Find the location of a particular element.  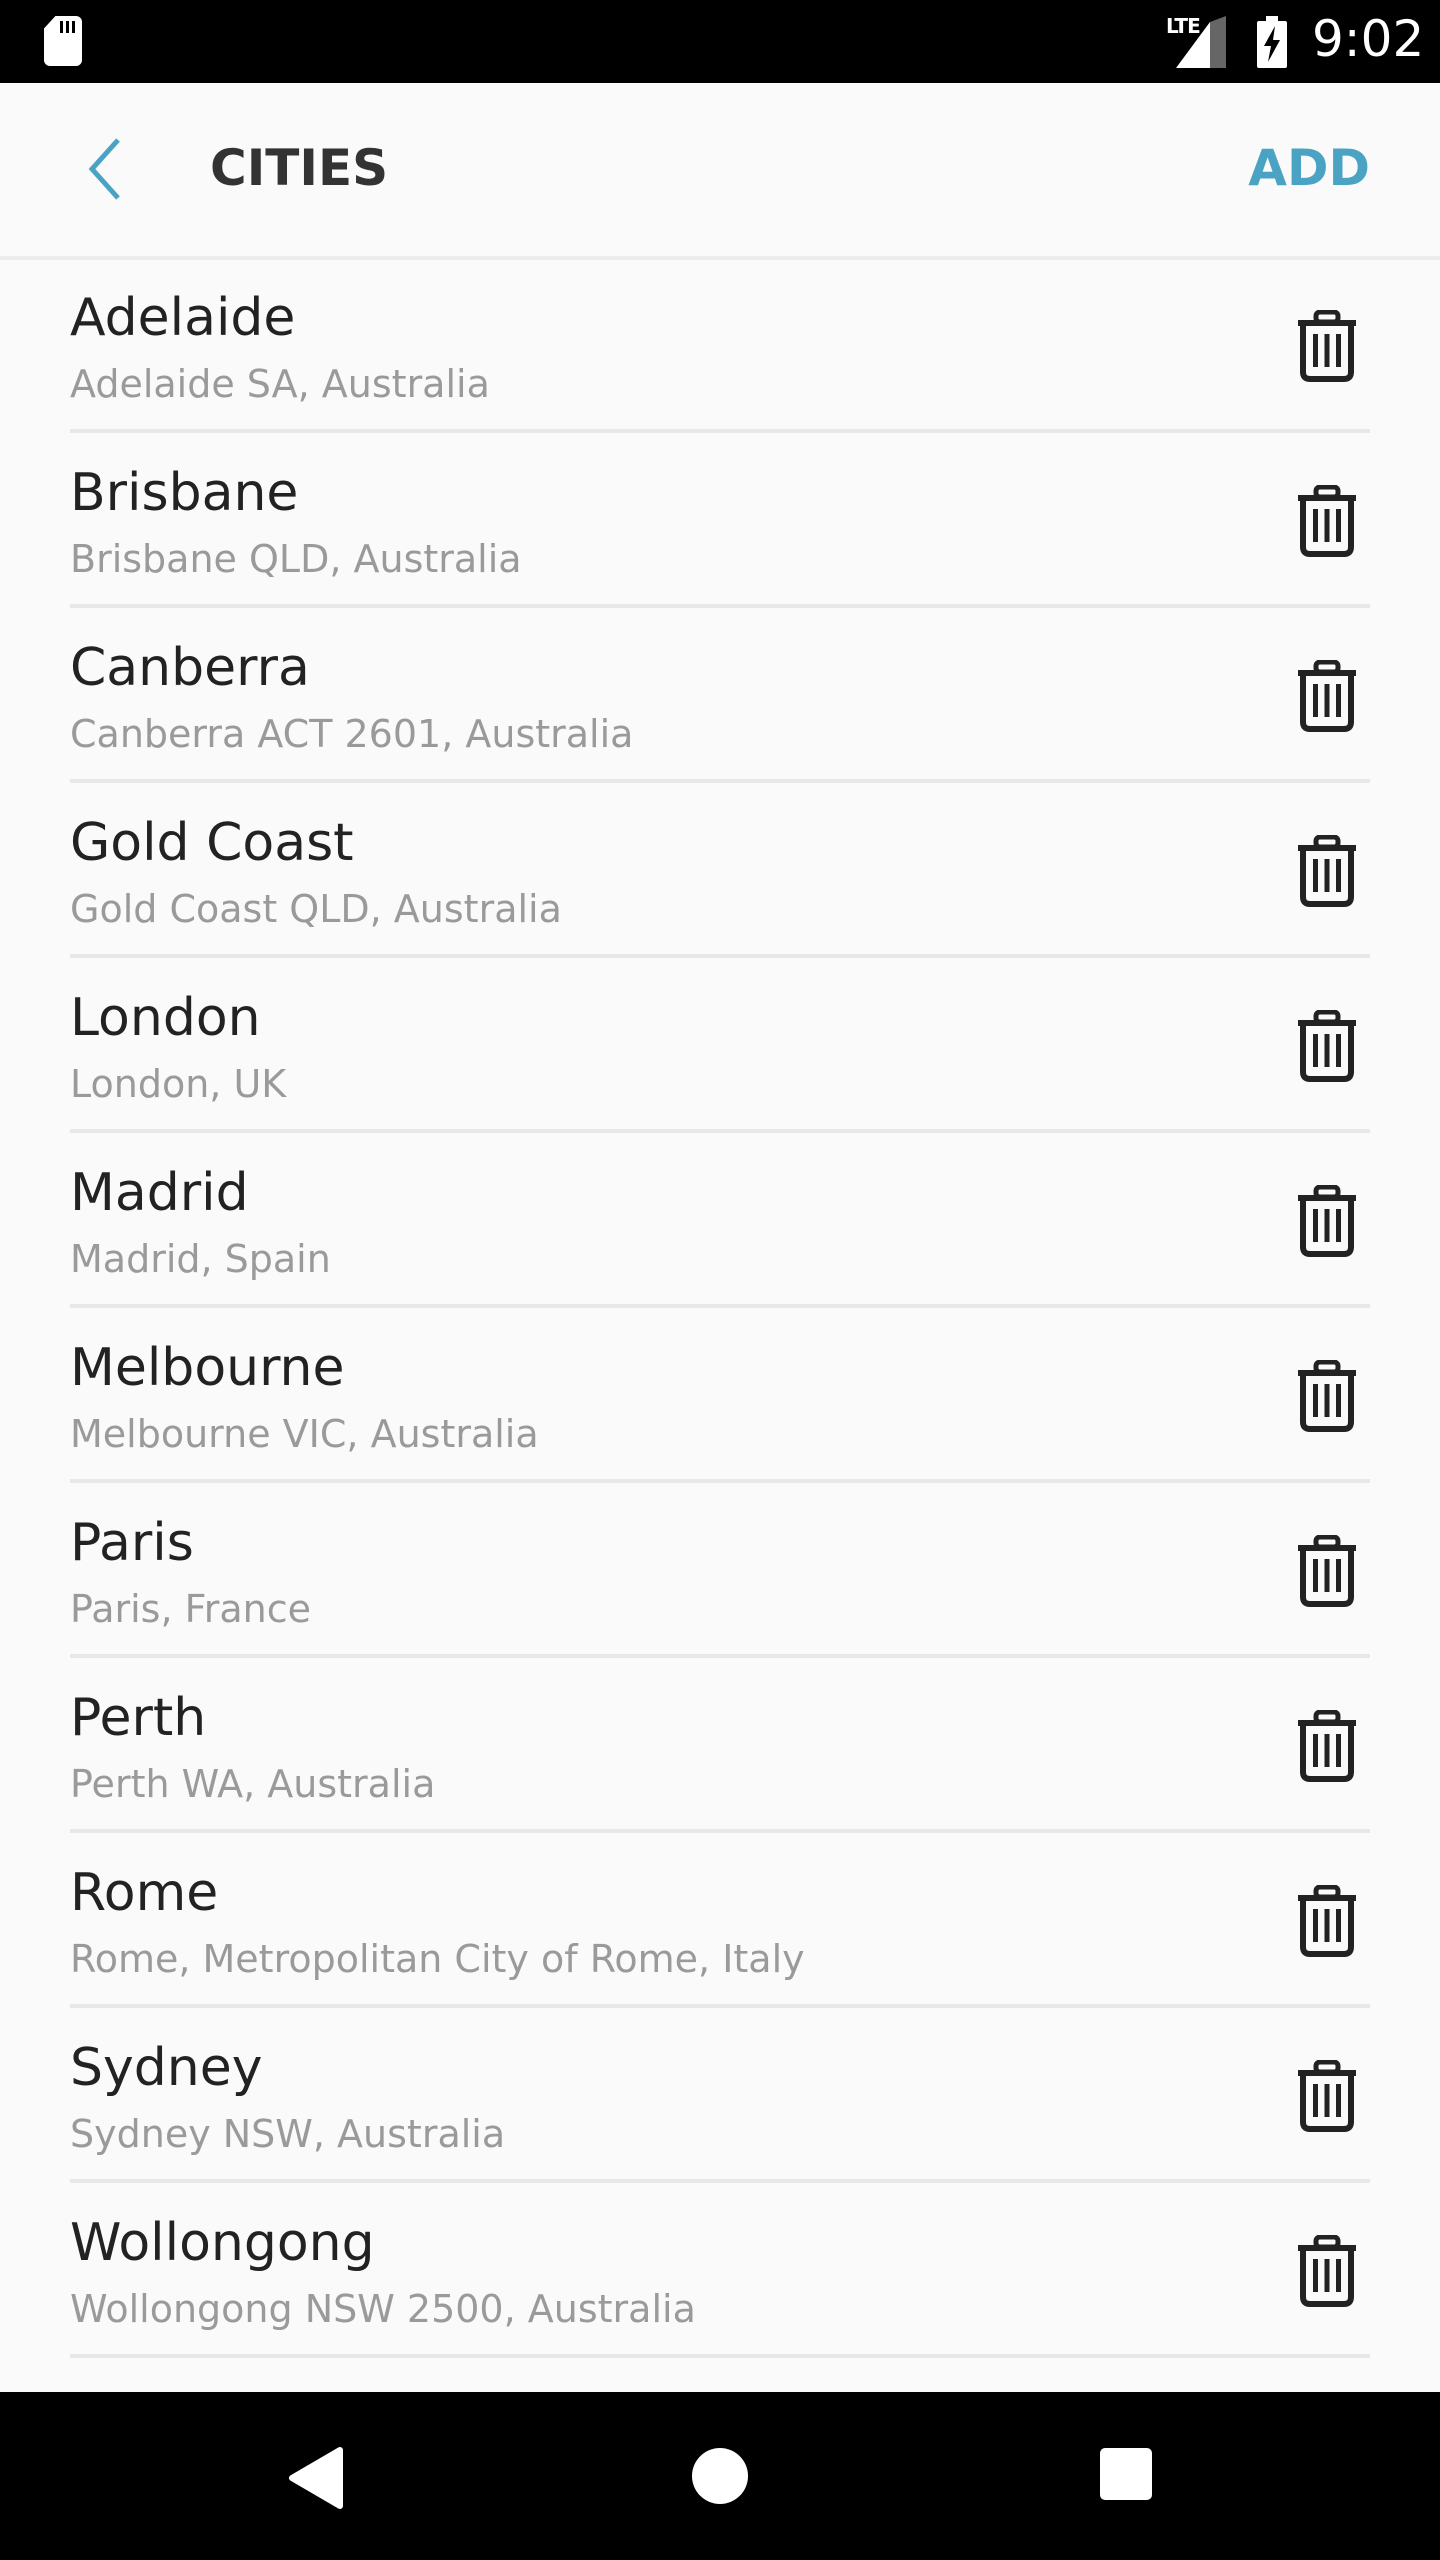

city-row: Madrid Madrid, Spain is located at coordinates (720, 1220).